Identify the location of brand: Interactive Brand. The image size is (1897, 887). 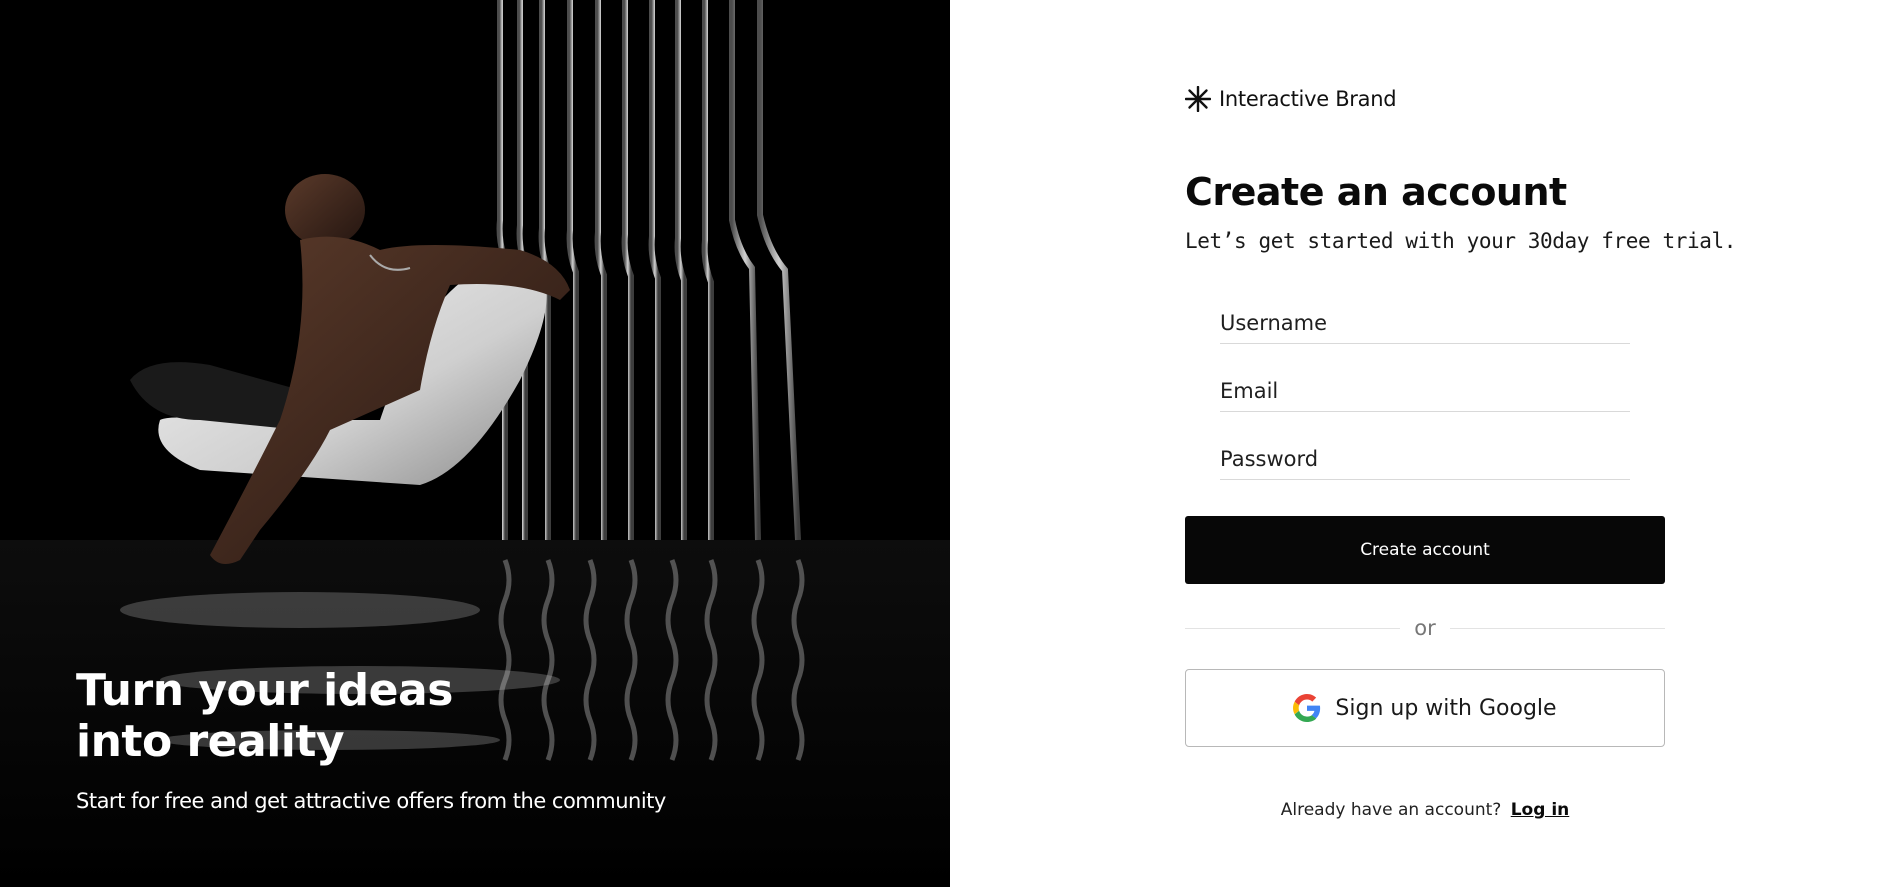
(1291, 99).